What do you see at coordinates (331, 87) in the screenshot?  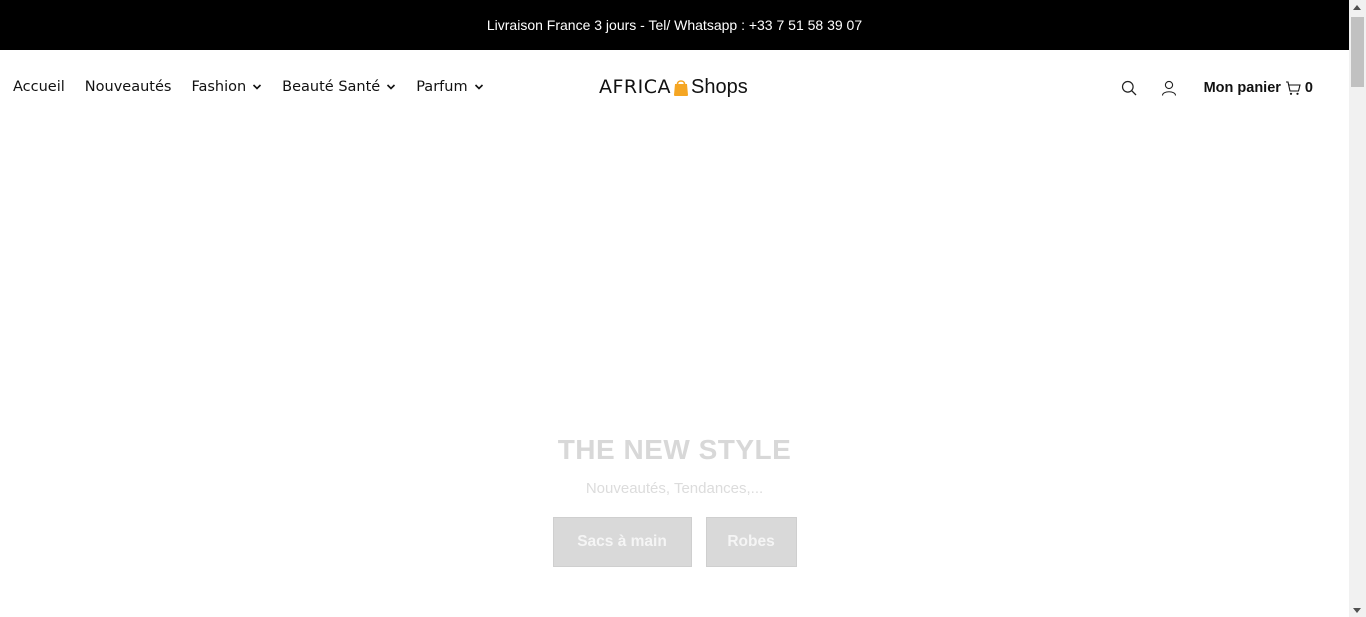 I see `nav-item-label: Beauté Santé` at bounding box center [331, 87].